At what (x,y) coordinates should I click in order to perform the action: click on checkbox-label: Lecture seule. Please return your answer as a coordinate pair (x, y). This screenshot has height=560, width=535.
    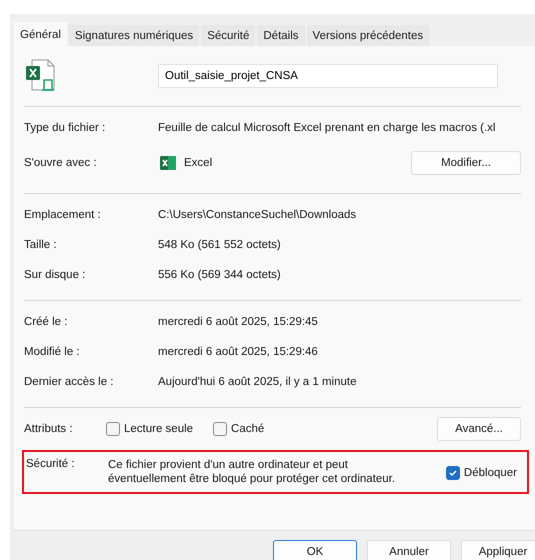
    Looking at the image, I should click on (159, 429).